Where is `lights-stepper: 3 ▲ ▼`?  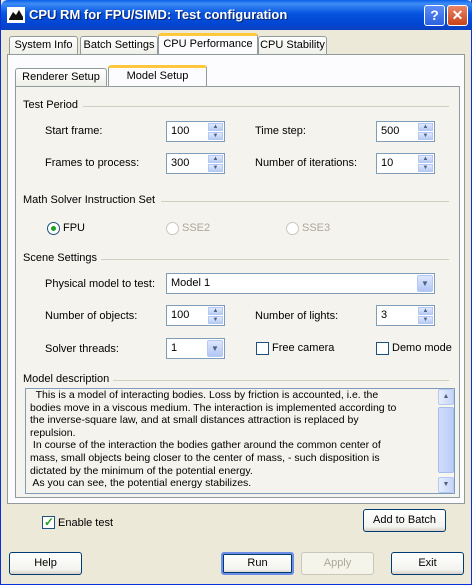 lights-stepper: 3 ▲ ▼ is located at coordinates (405, 315).